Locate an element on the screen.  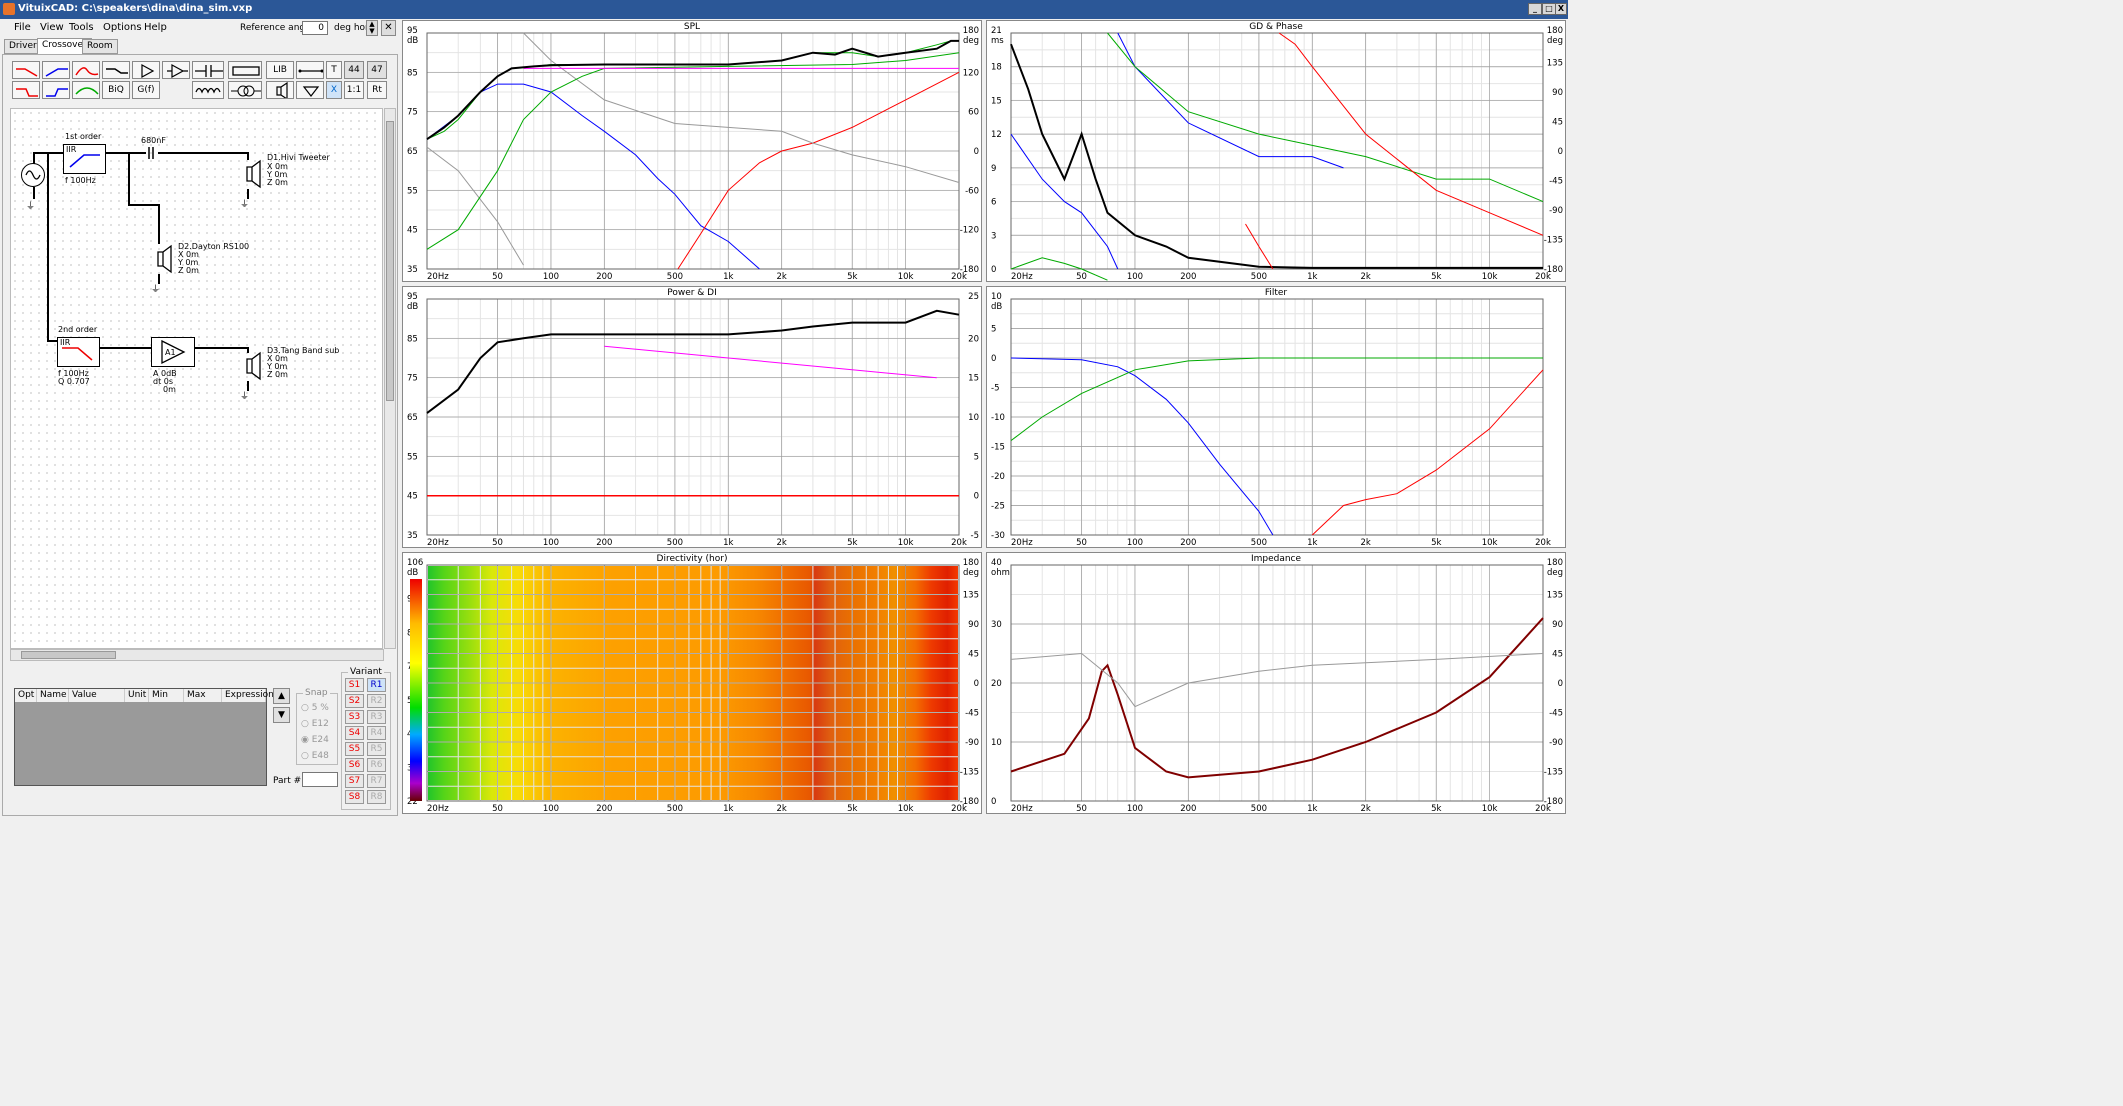
parameter-table: Opt Name Value Unit Min Max Expression is located at coordinates (144, 737).